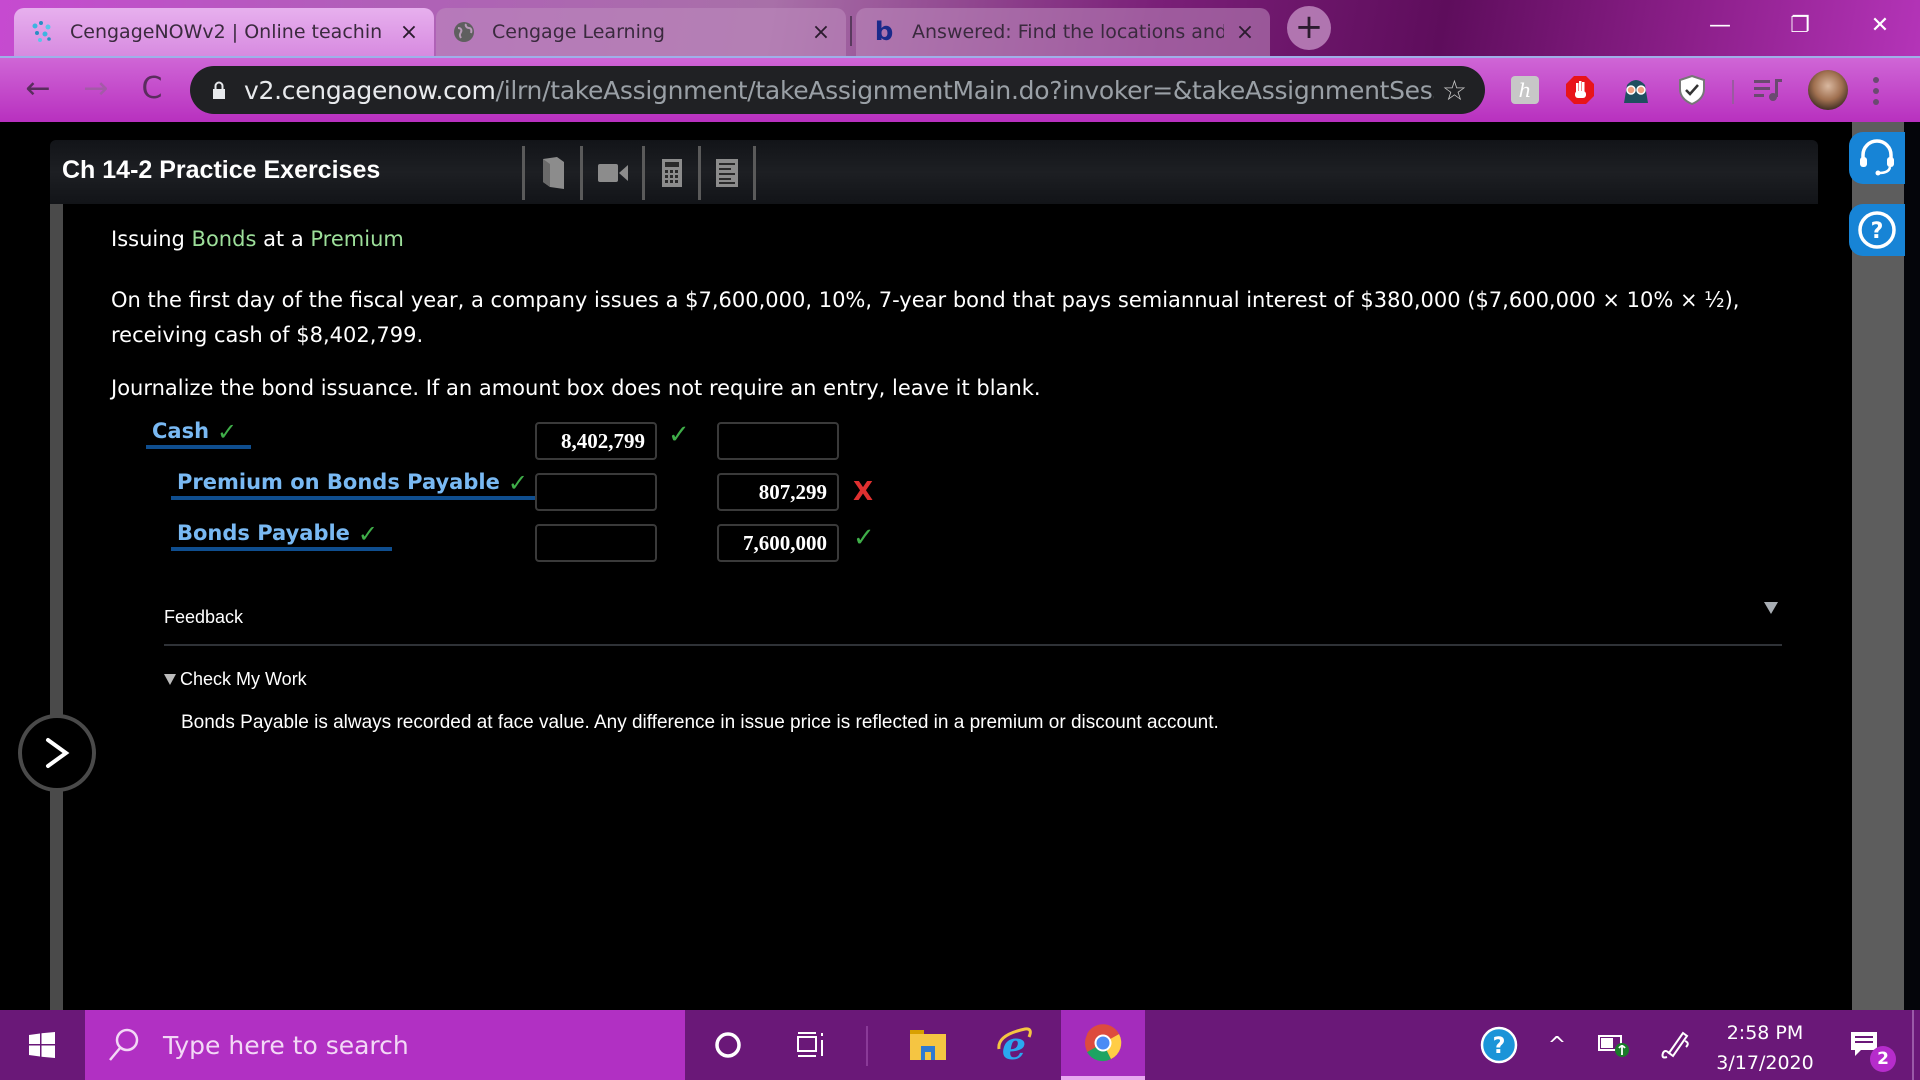  Describe the element at coordinates (611, 173) in the screenshot. I see `video-icon` at that location.